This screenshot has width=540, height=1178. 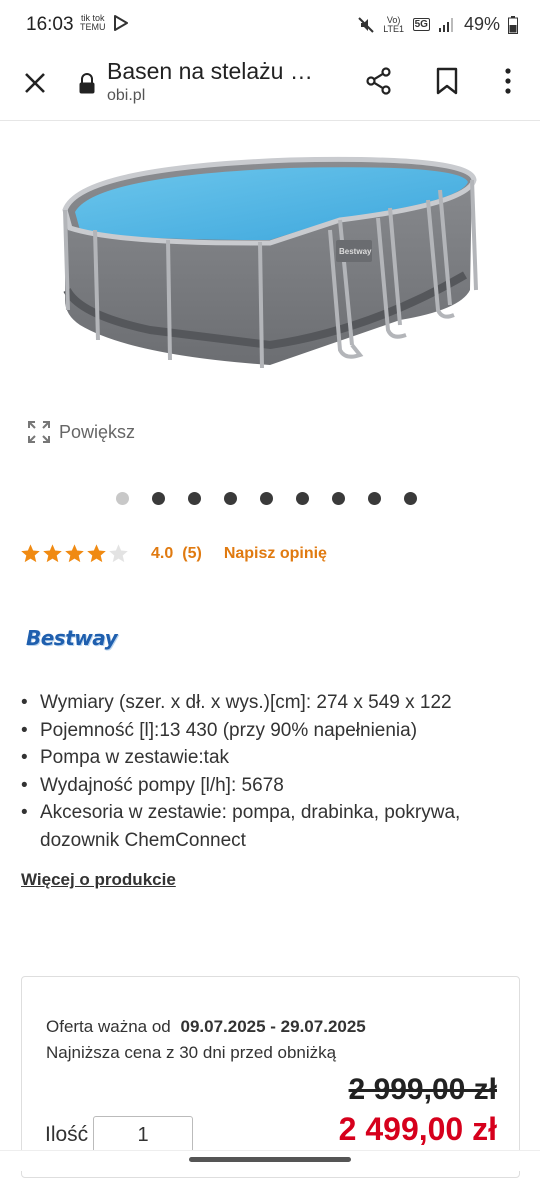 I want to click on status-bar: 16:03 tik tok TEMU Vo) LTE1 5G 49%, so click(x=270, y=25).